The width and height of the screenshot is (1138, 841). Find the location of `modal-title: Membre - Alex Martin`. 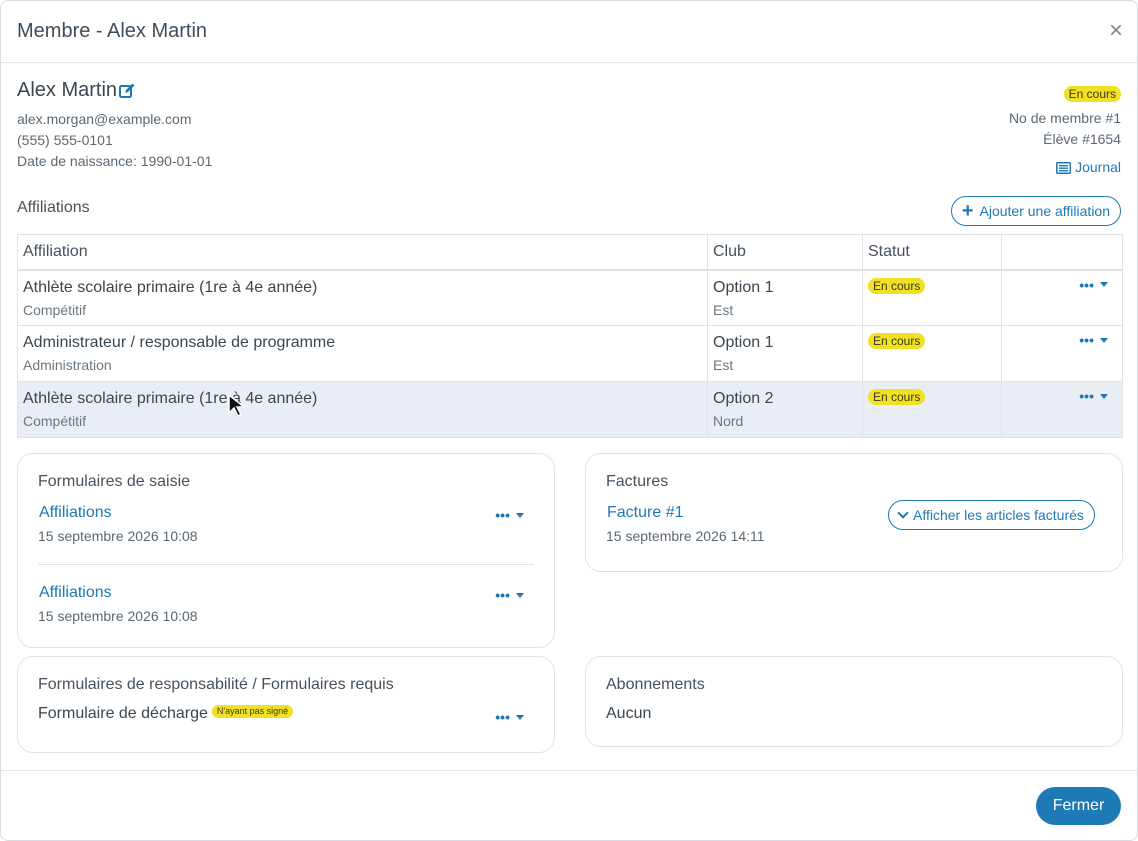

modal-title: Membre - Alex Martin is located at coordinates (112, 31).